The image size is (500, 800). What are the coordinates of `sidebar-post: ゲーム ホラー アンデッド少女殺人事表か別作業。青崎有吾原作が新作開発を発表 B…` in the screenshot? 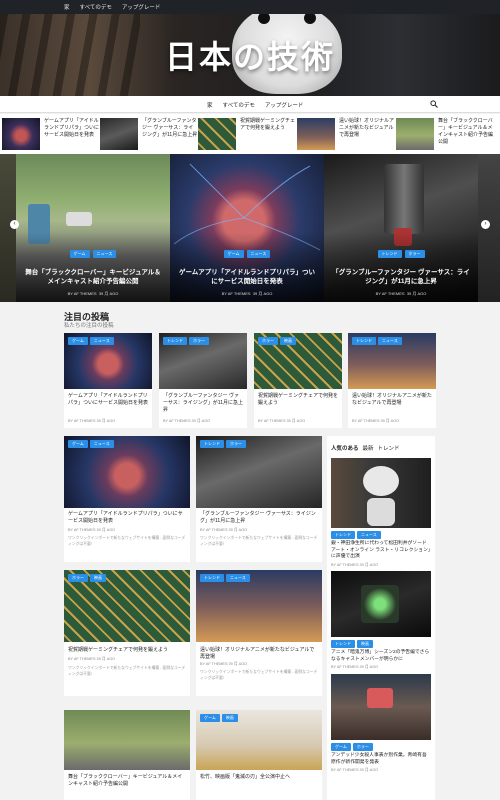 It's located at (381, 723).